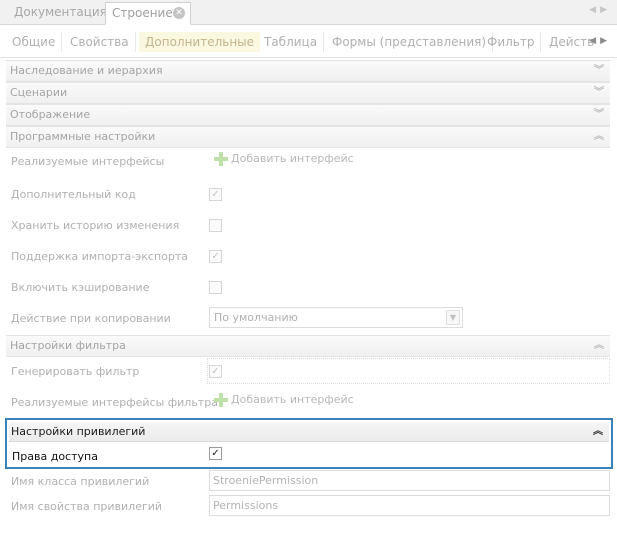  Describe the element at coordinates (215, 371) in the screenshot. I see `generate-filter-checkbox: ✓` at that location.